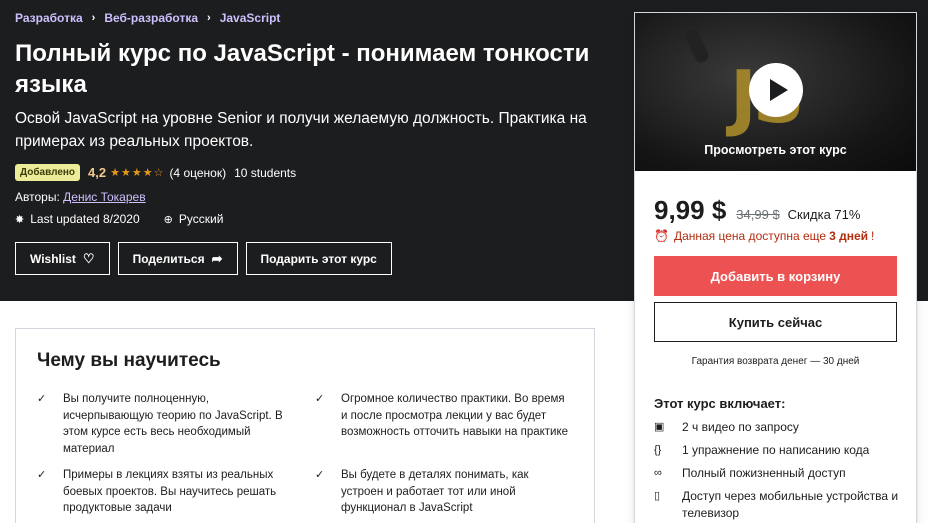 This screenshot has width=928, height=523. I want to click on gift-course-button: Подарить этот курс, so click(318, 258).